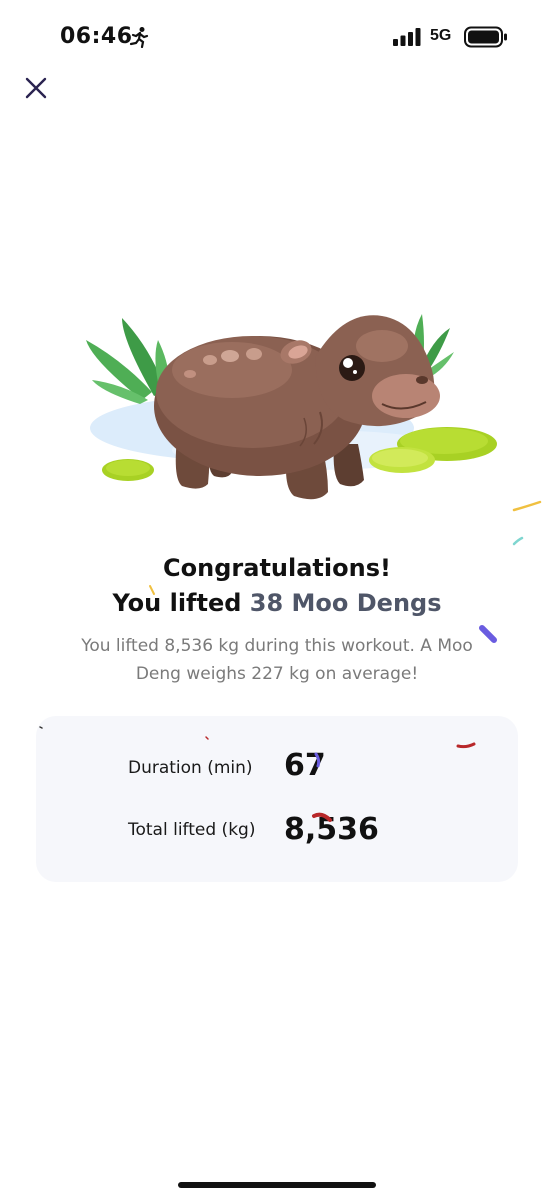  Describe the element at coordinates (277, 1185) in the screenshot. I see `home-indicator` at that location.